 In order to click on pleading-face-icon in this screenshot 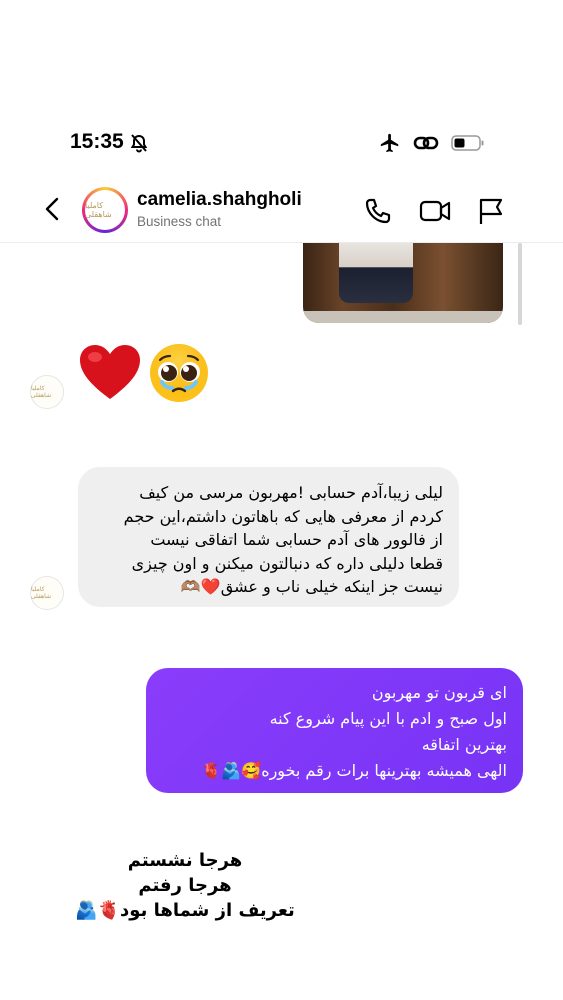, I will do `click(179, 373)`.